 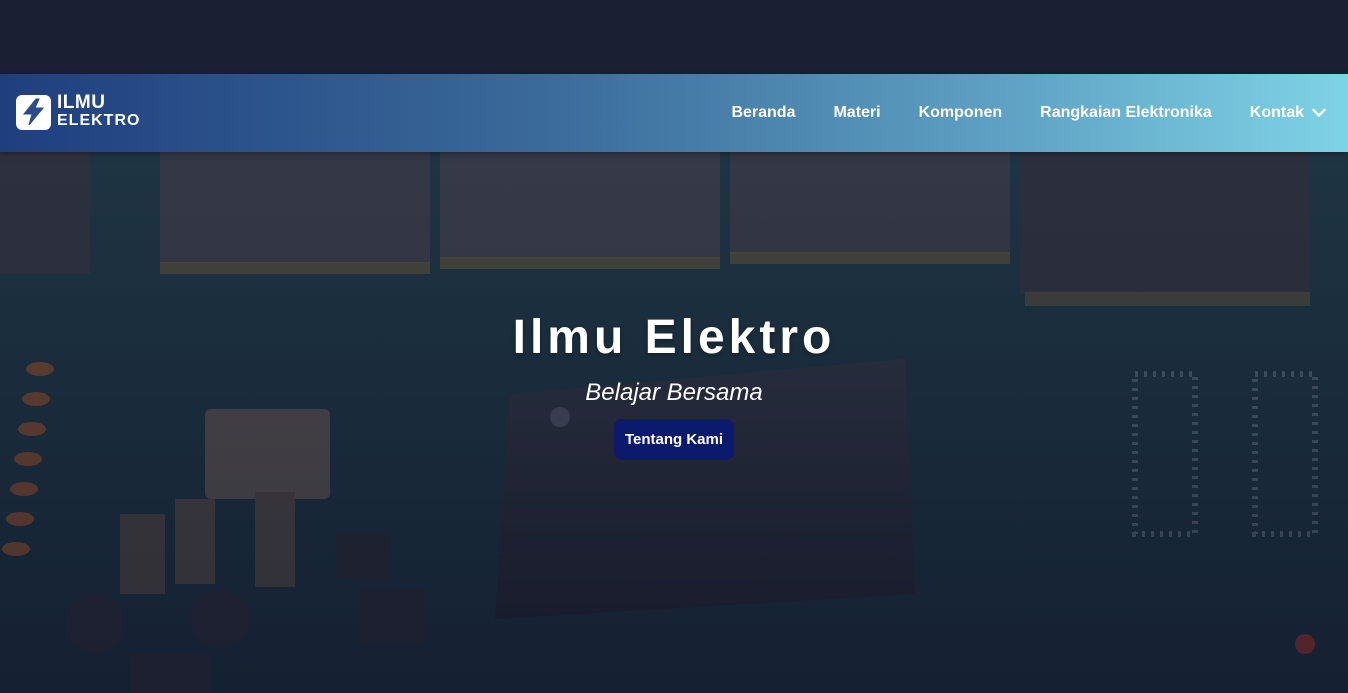 I want to click on top-blank-bar, so click(x=674, y=37).